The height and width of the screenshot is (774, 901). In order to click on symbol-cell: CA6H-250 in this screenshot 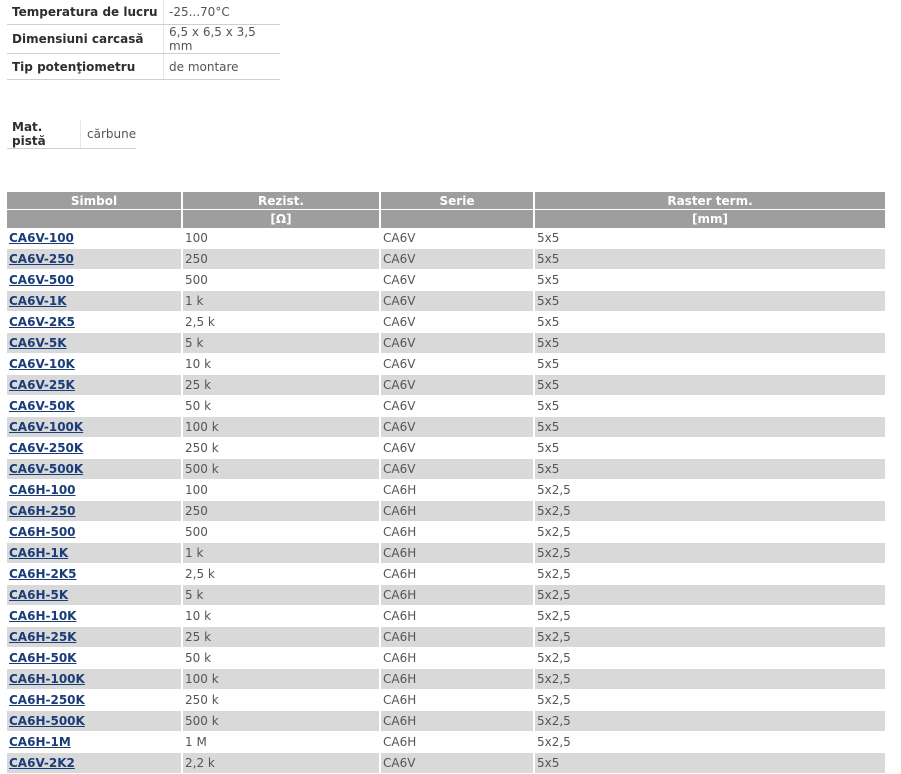, I will do `click(94, 511)`.